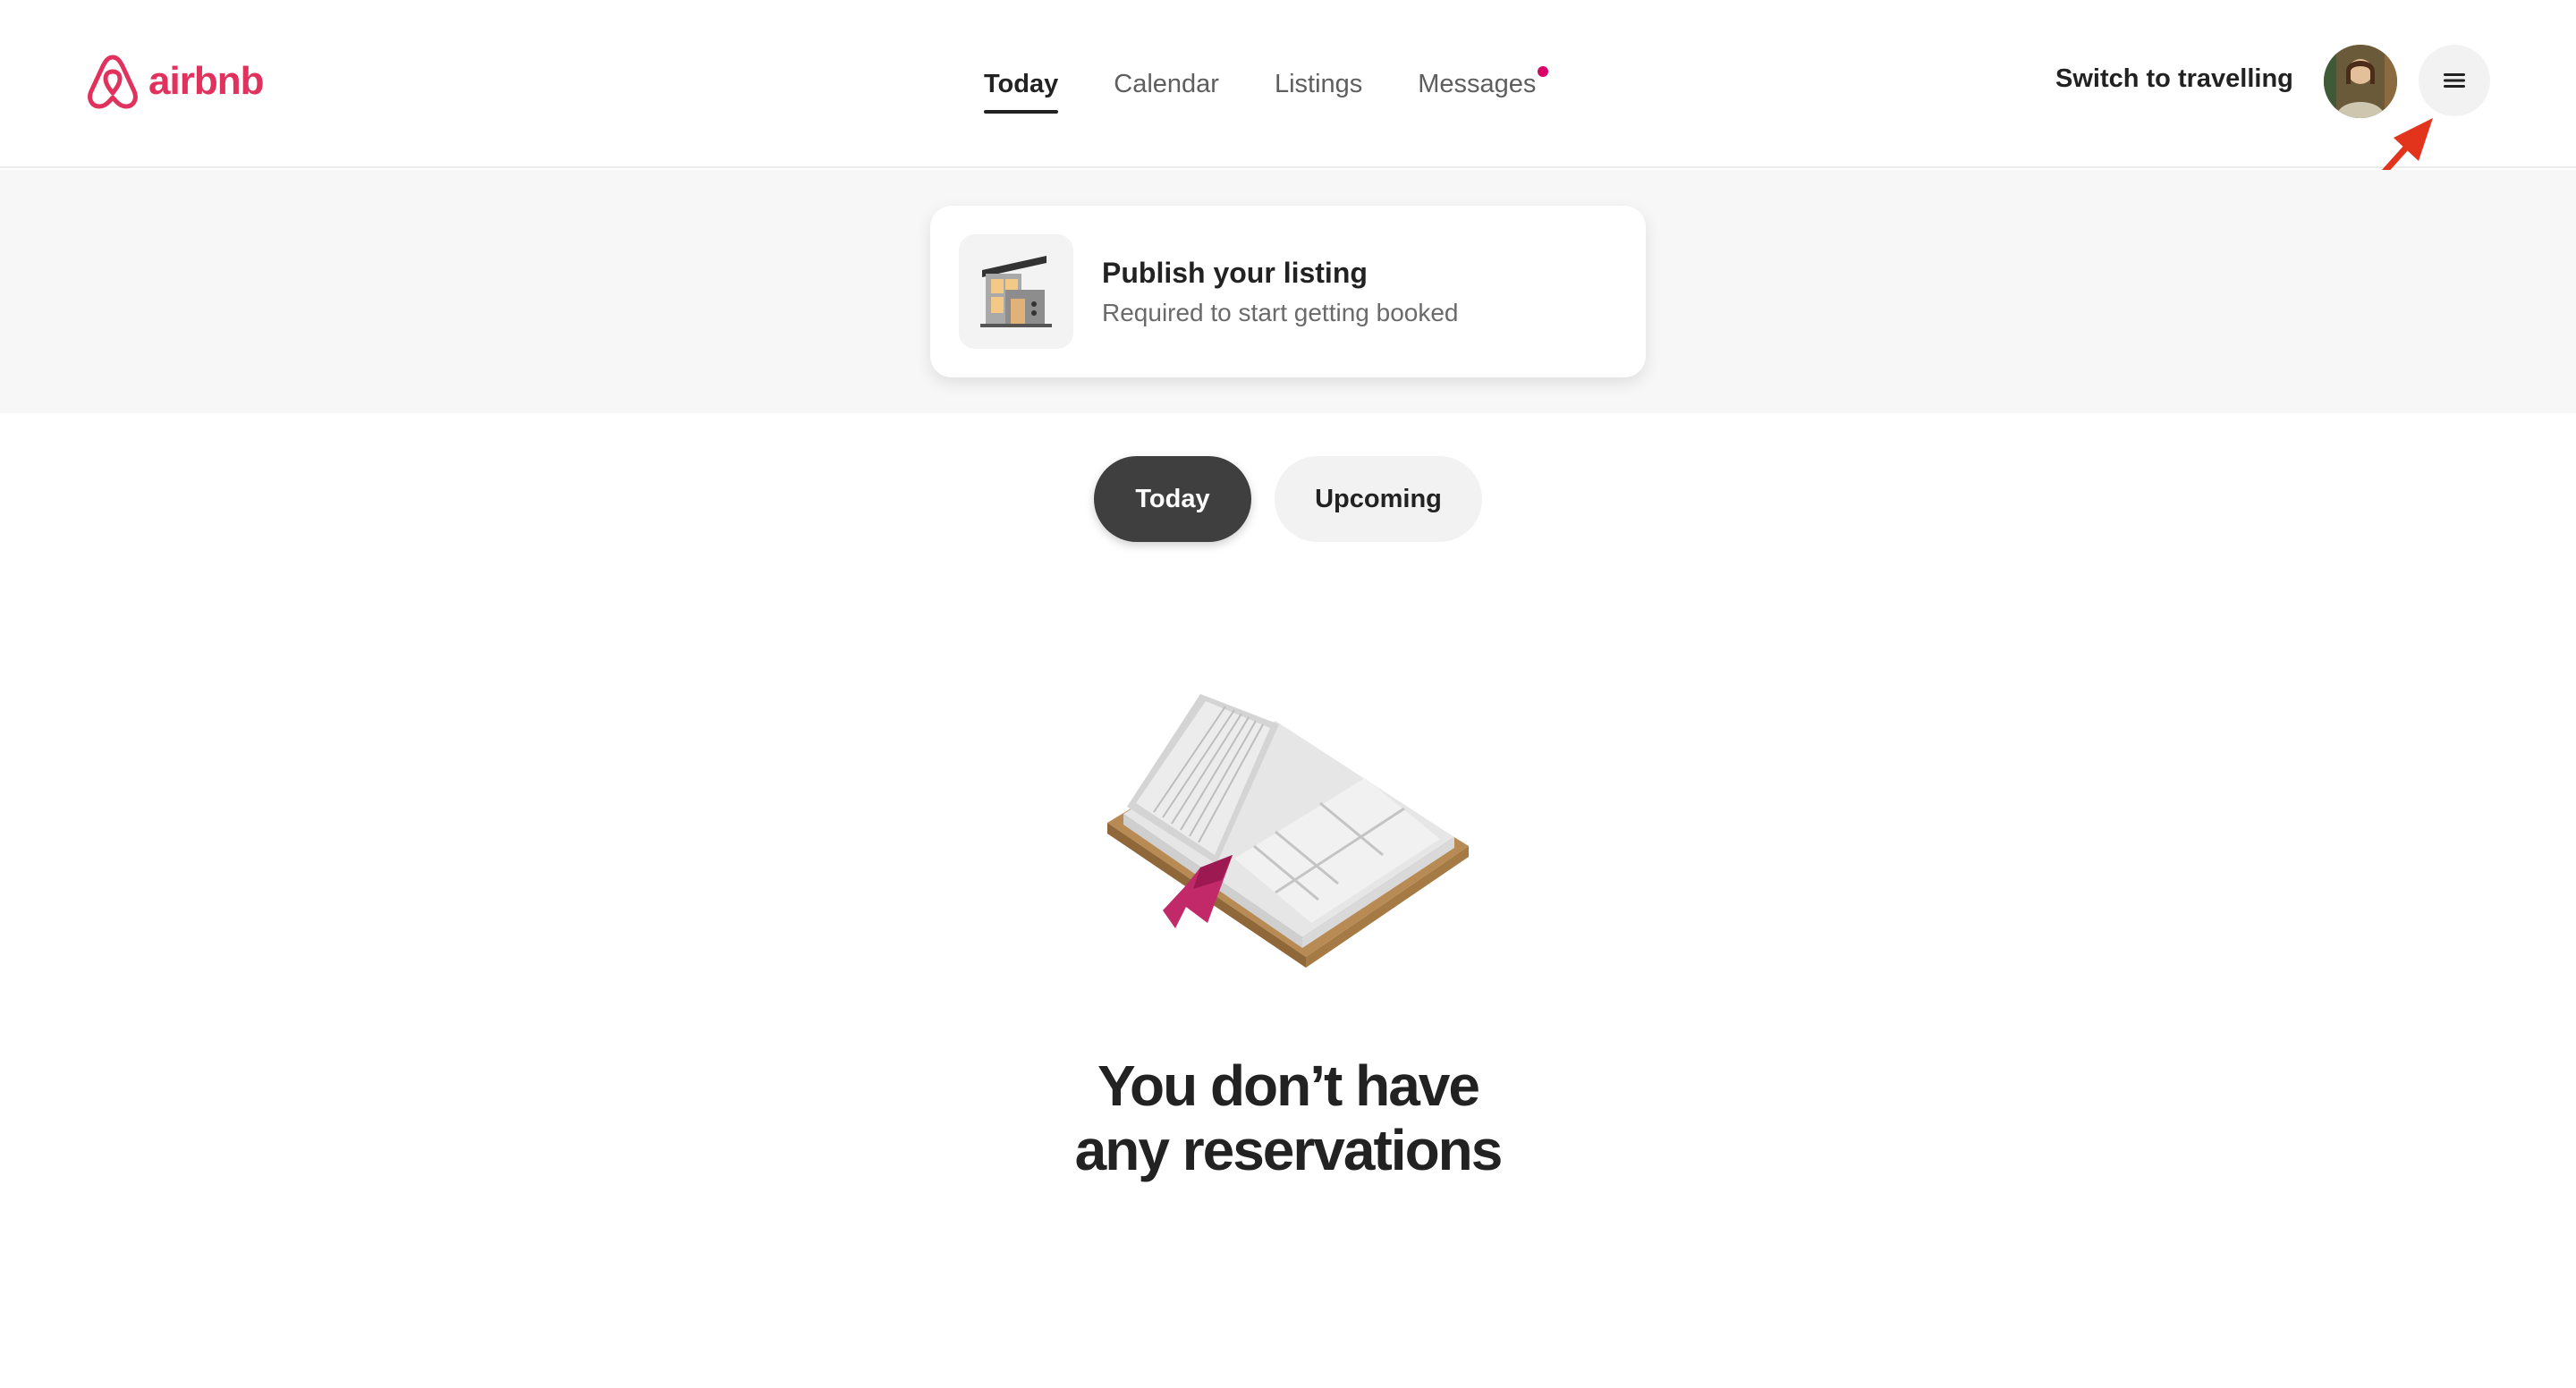 The height and width of the screenshot is (1388, 2576). Describe the element at coordinates (1166, 85) in the screenshot. I see `nav-item-calendar: Calendar` at that location.